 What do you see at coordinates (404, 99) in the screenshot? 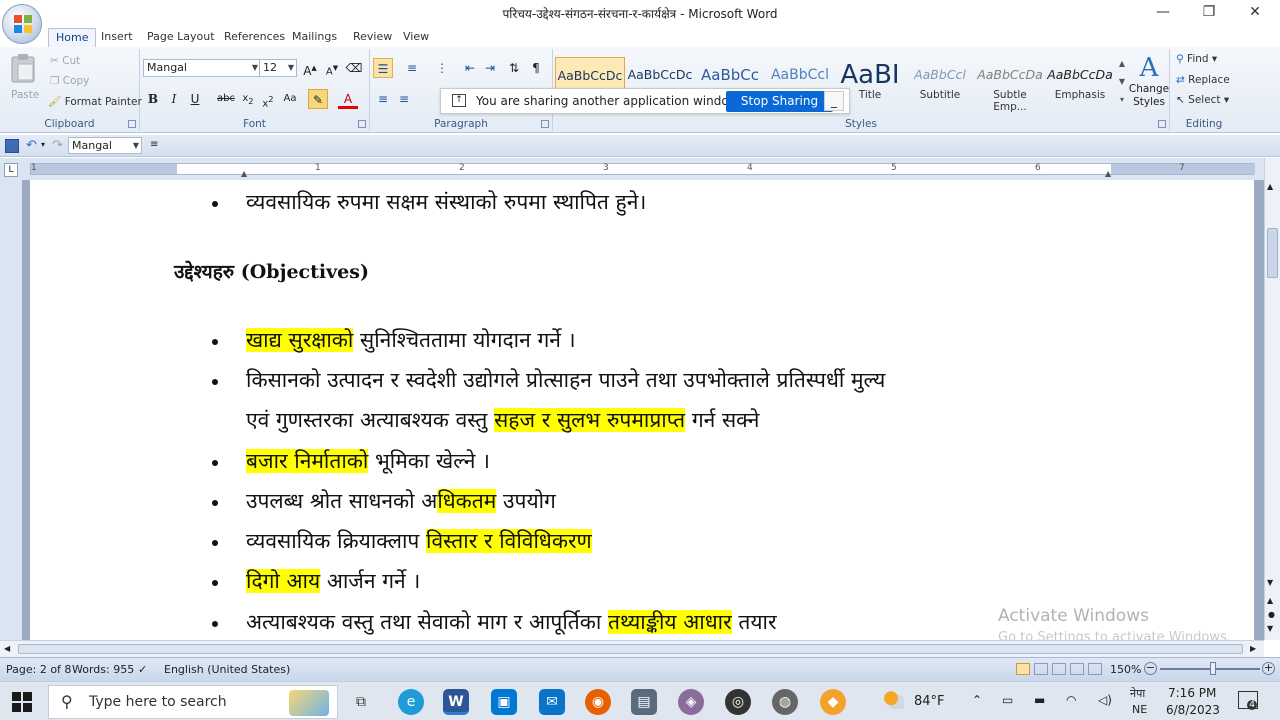
I see `align-center-icon: ≡` at bounding box center [404, 99].